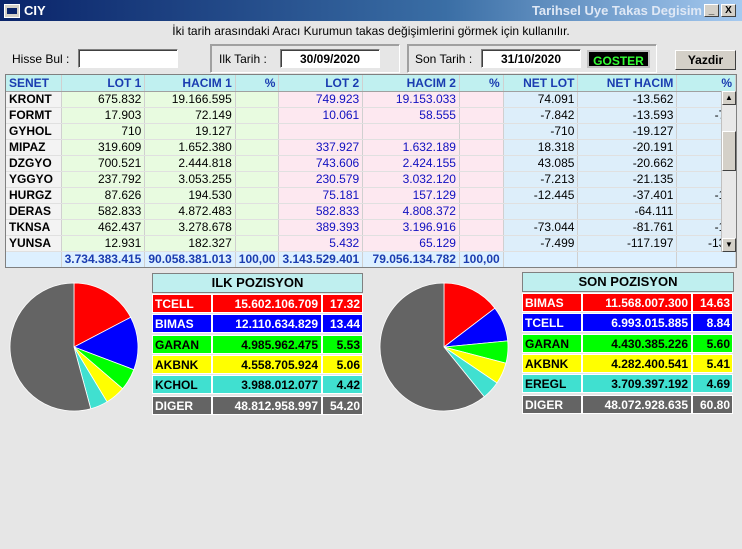 Image resolution: width=742 pixels, height=549 pixels. What do you see at coordinates (103, 99) in the screenshot?
I see `table-cell: 675.832` at bounding box center [103, 99].